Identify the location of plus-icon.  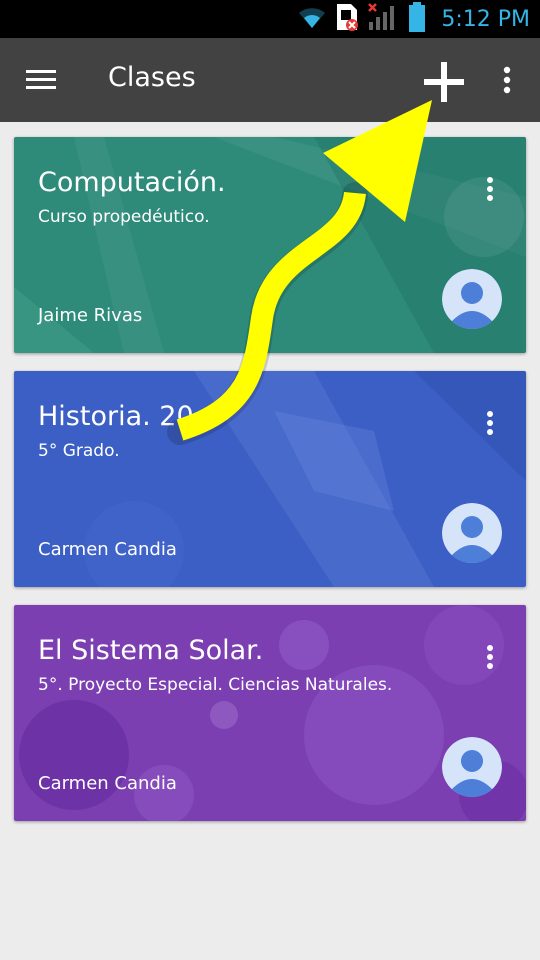
(444, 84).